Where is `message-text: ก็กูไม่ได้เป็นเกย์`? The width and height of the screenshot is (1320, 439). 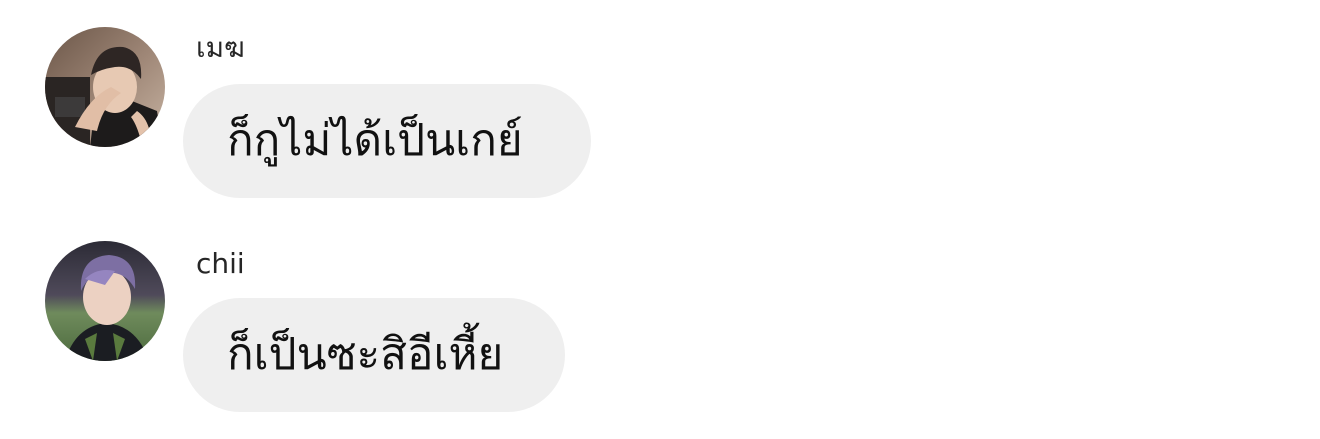
message-text: ก็กูไม่ได้เป็นเกย์ is located at coordinates (375, 140).